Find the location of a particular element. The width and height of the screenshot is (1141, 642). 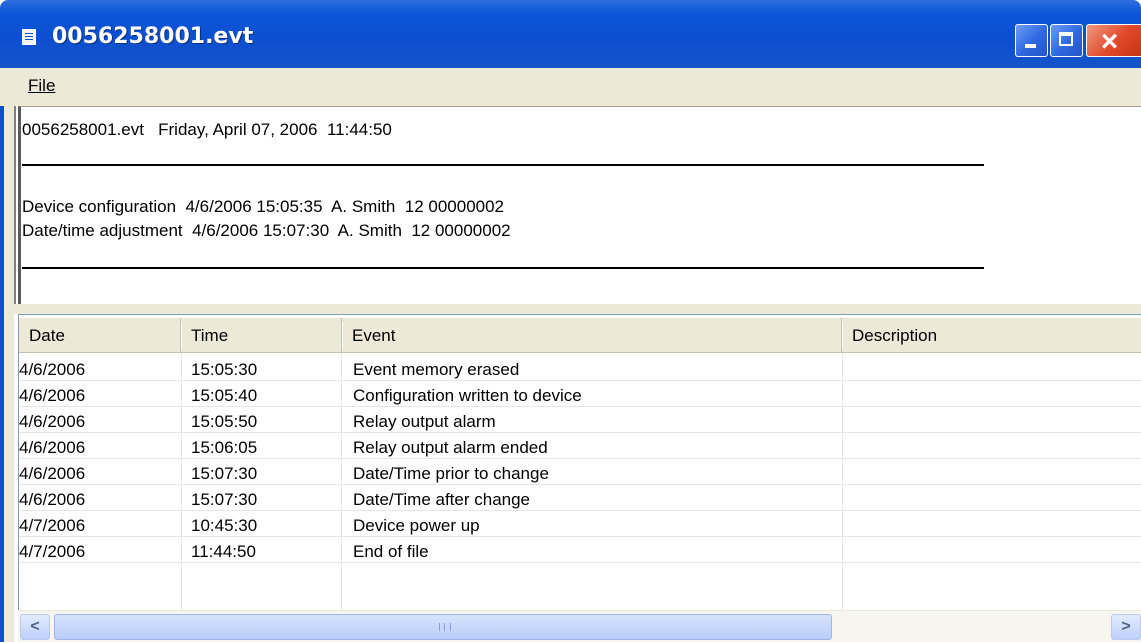

table-row: 4/6/2006 15:05:50 Relay output alarm is located at coordinates (580, 421).